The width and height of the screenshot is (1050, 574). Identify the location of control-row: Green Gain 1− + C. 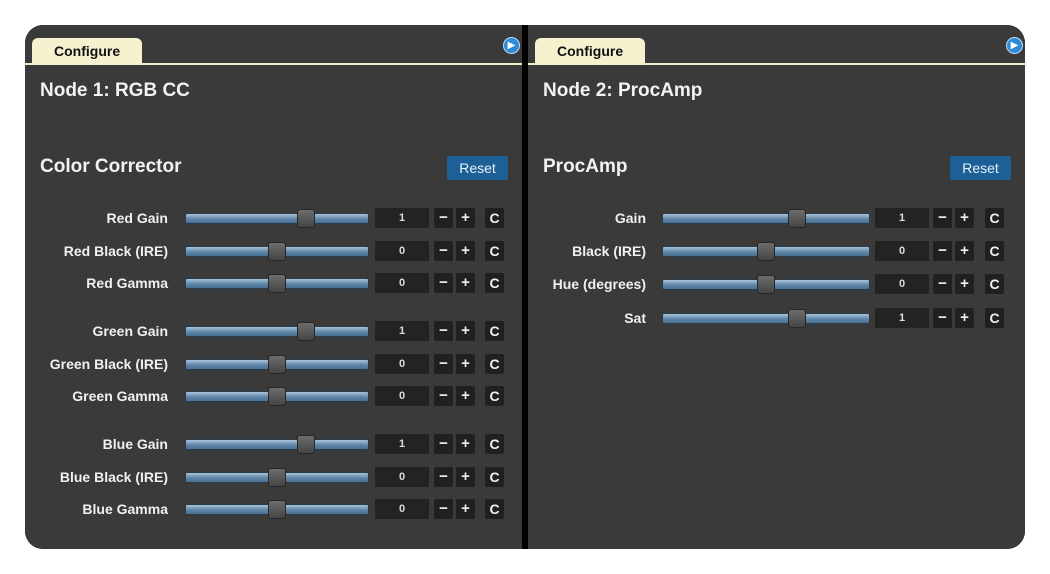
(273, 331).